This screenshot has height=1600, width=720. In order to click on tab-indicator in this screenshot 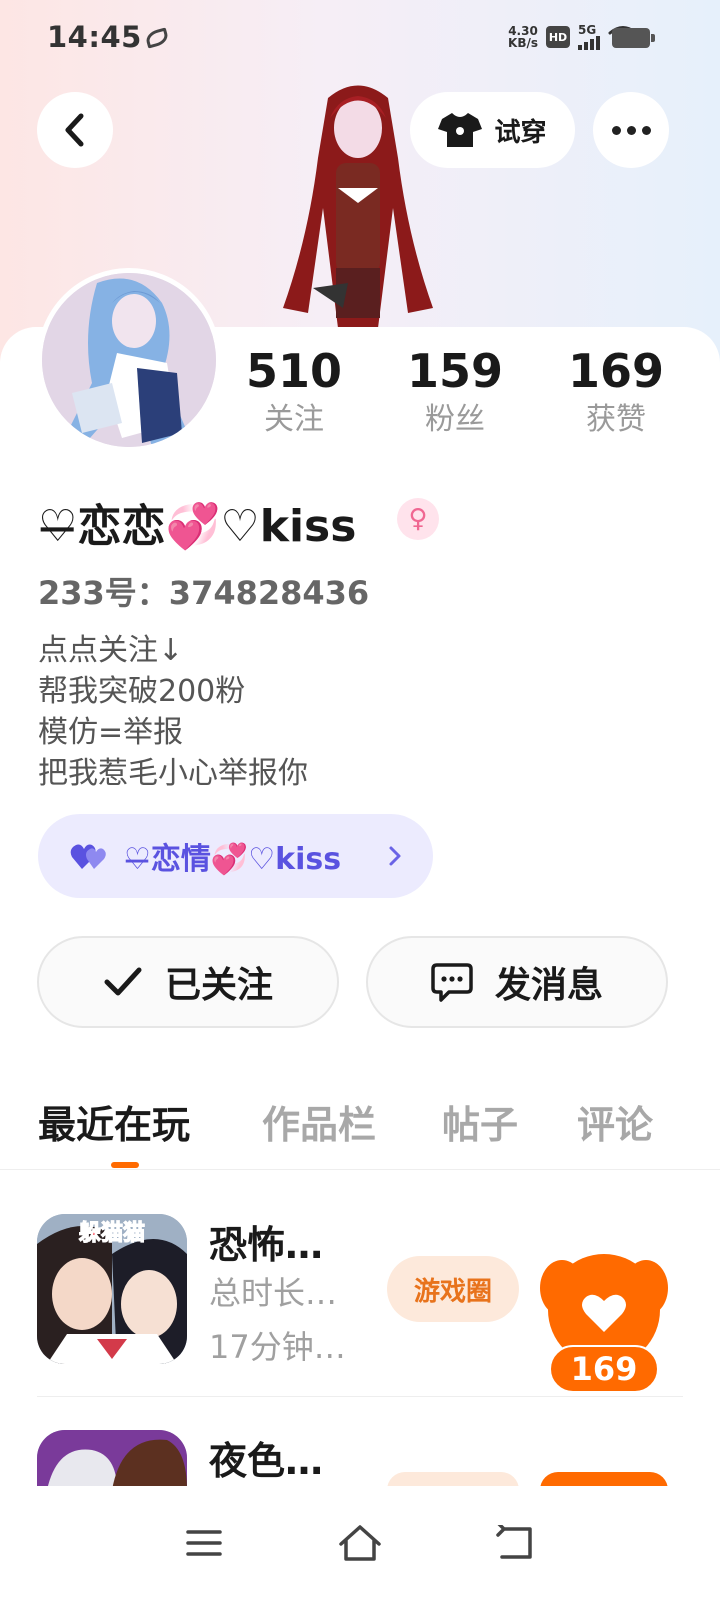, I will do `click(125, 1165)`.